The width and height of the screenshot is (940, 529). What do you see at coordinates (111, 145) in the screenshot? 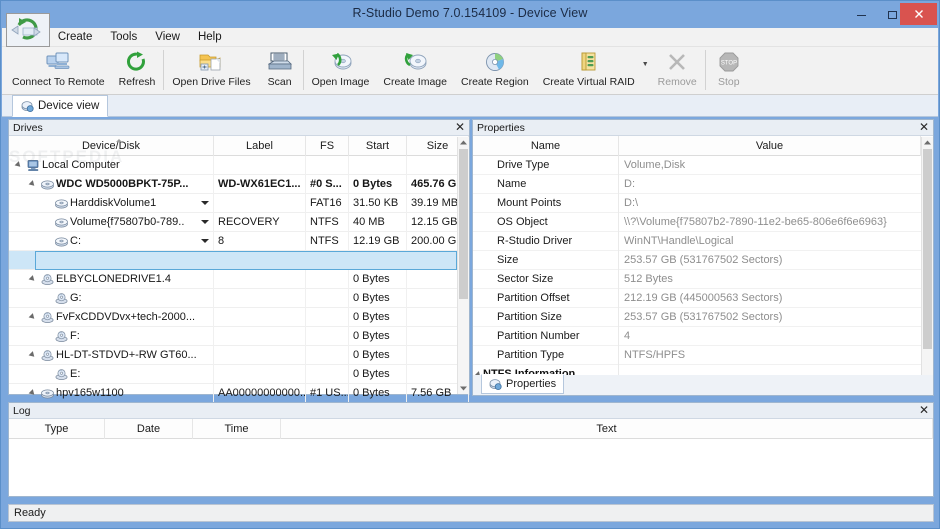
I see `column-header-cell: Device/Disk` at bounding box center [111, 145].